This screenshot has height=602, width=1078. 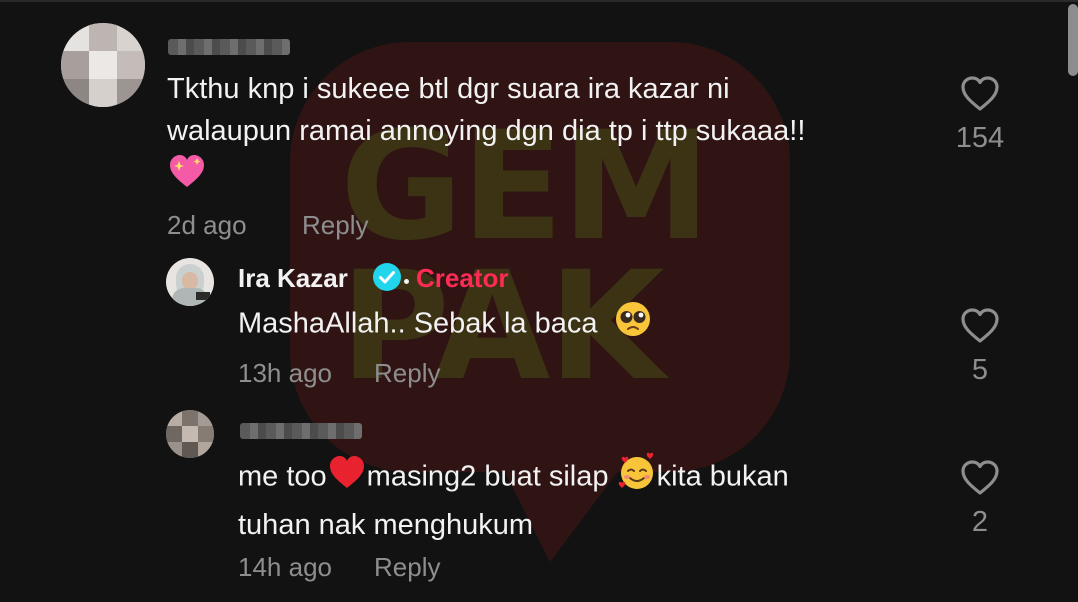 What do you see at coordinates (418, 323) in the screenshot?
I see `reply-text-line1: MashaAllah.. Sebak la baca` at bounding box center [418, 323].